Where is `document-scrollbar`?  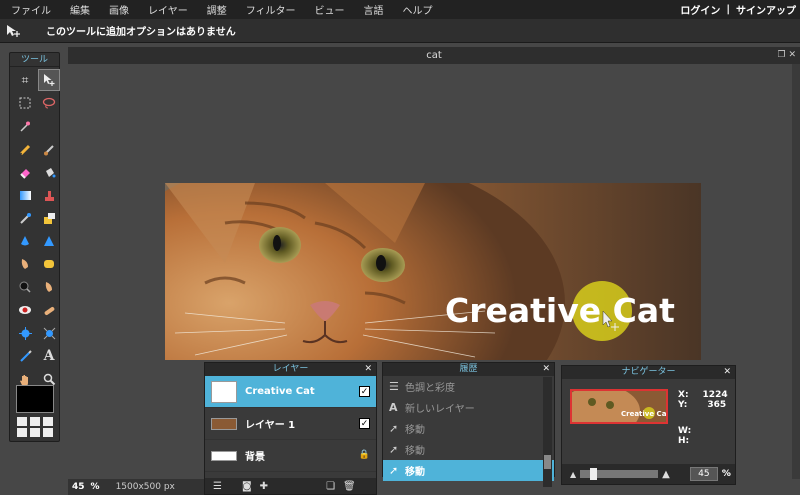 document-scrollbar is located at coordinates (796, 271).